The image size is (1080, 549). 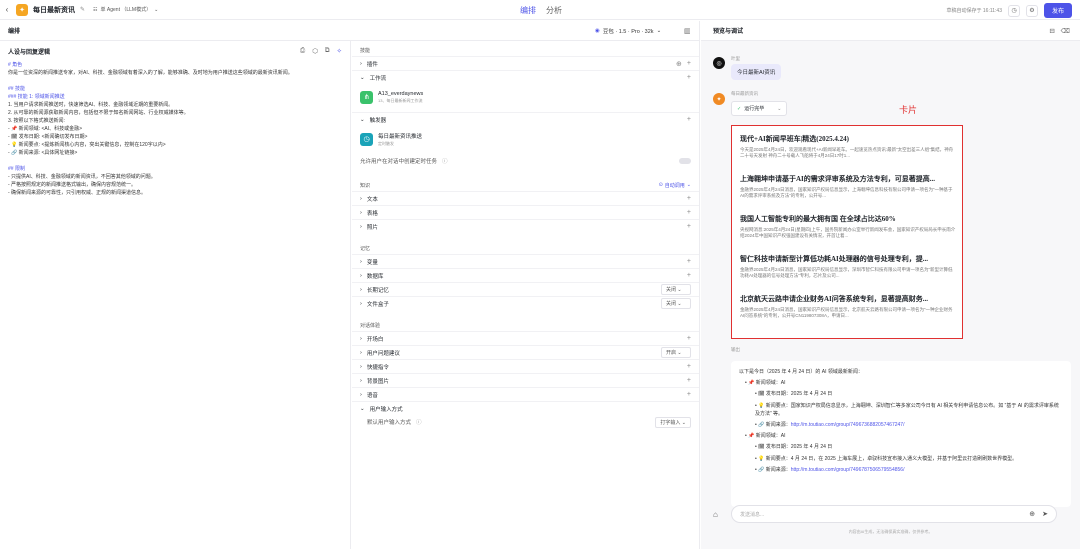 I want to click on edit-icon: ✎, so click(x=82, y=9).